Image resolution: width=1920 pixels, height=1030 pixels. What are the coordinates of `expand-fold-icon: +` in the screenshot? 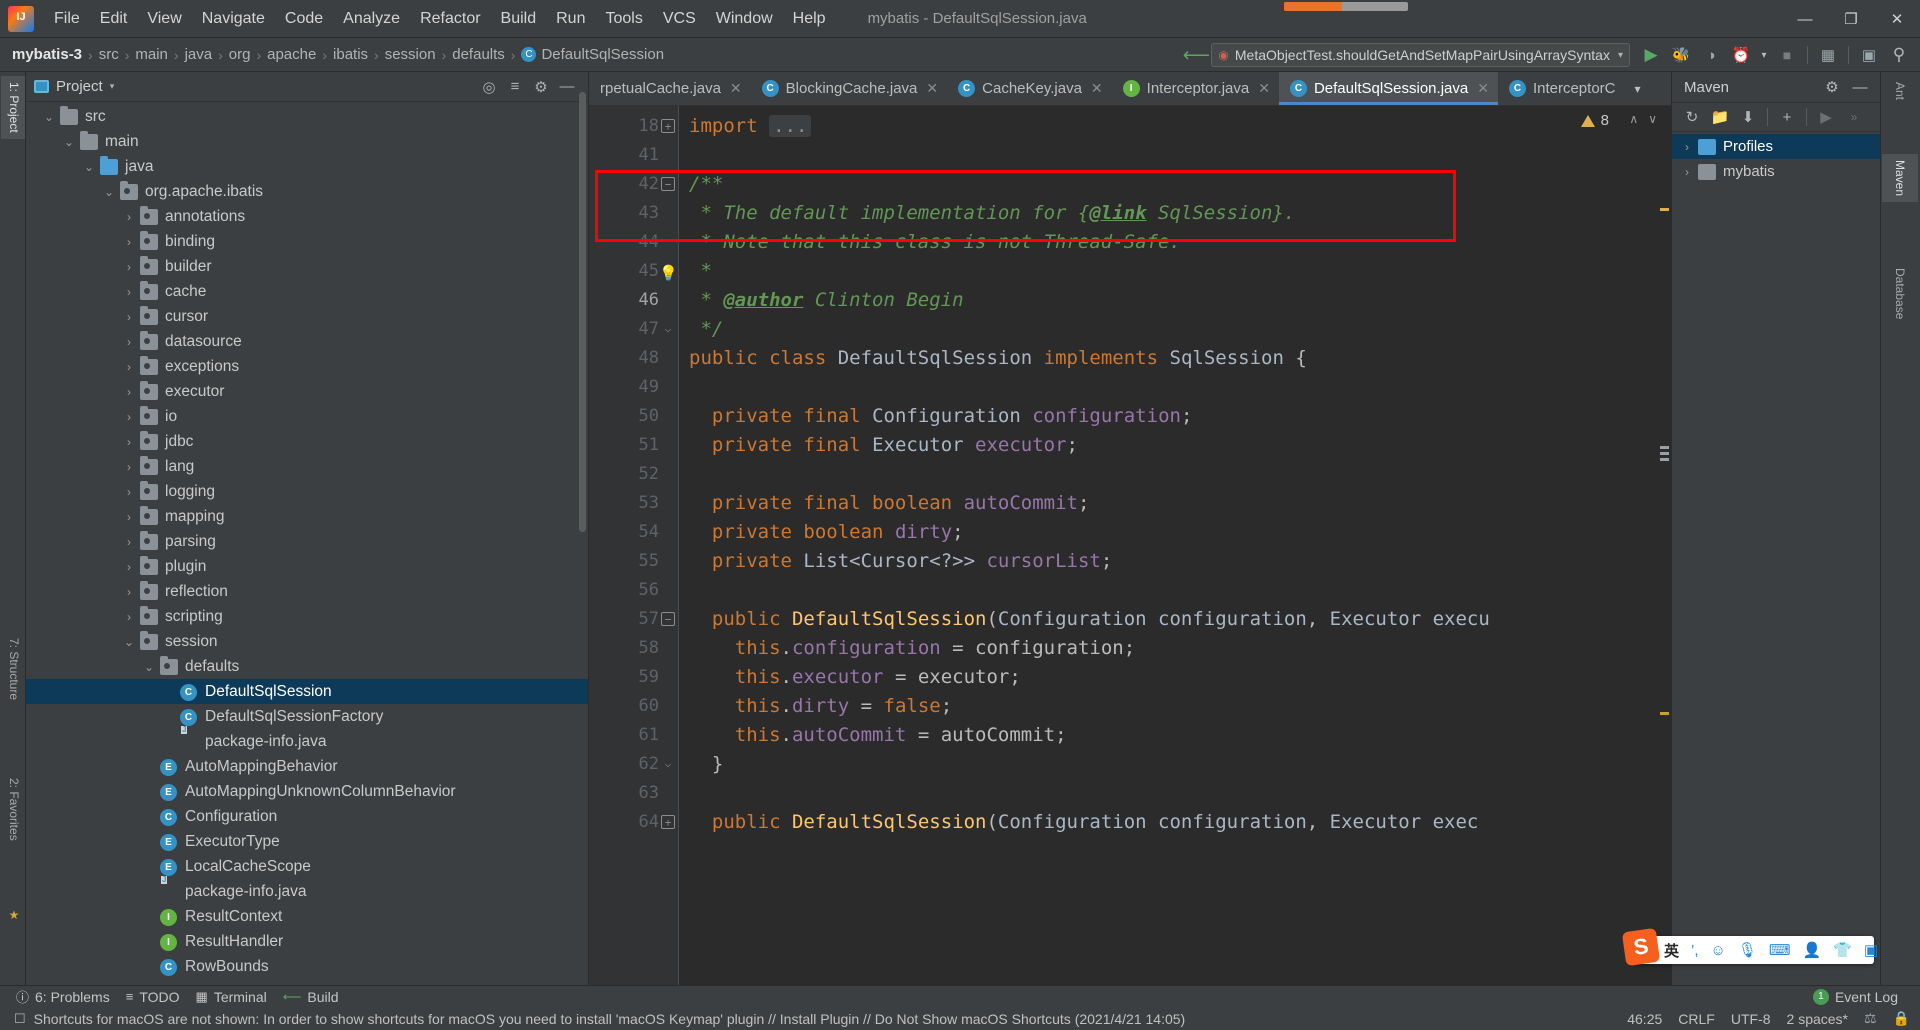 It's located at (668, 822).